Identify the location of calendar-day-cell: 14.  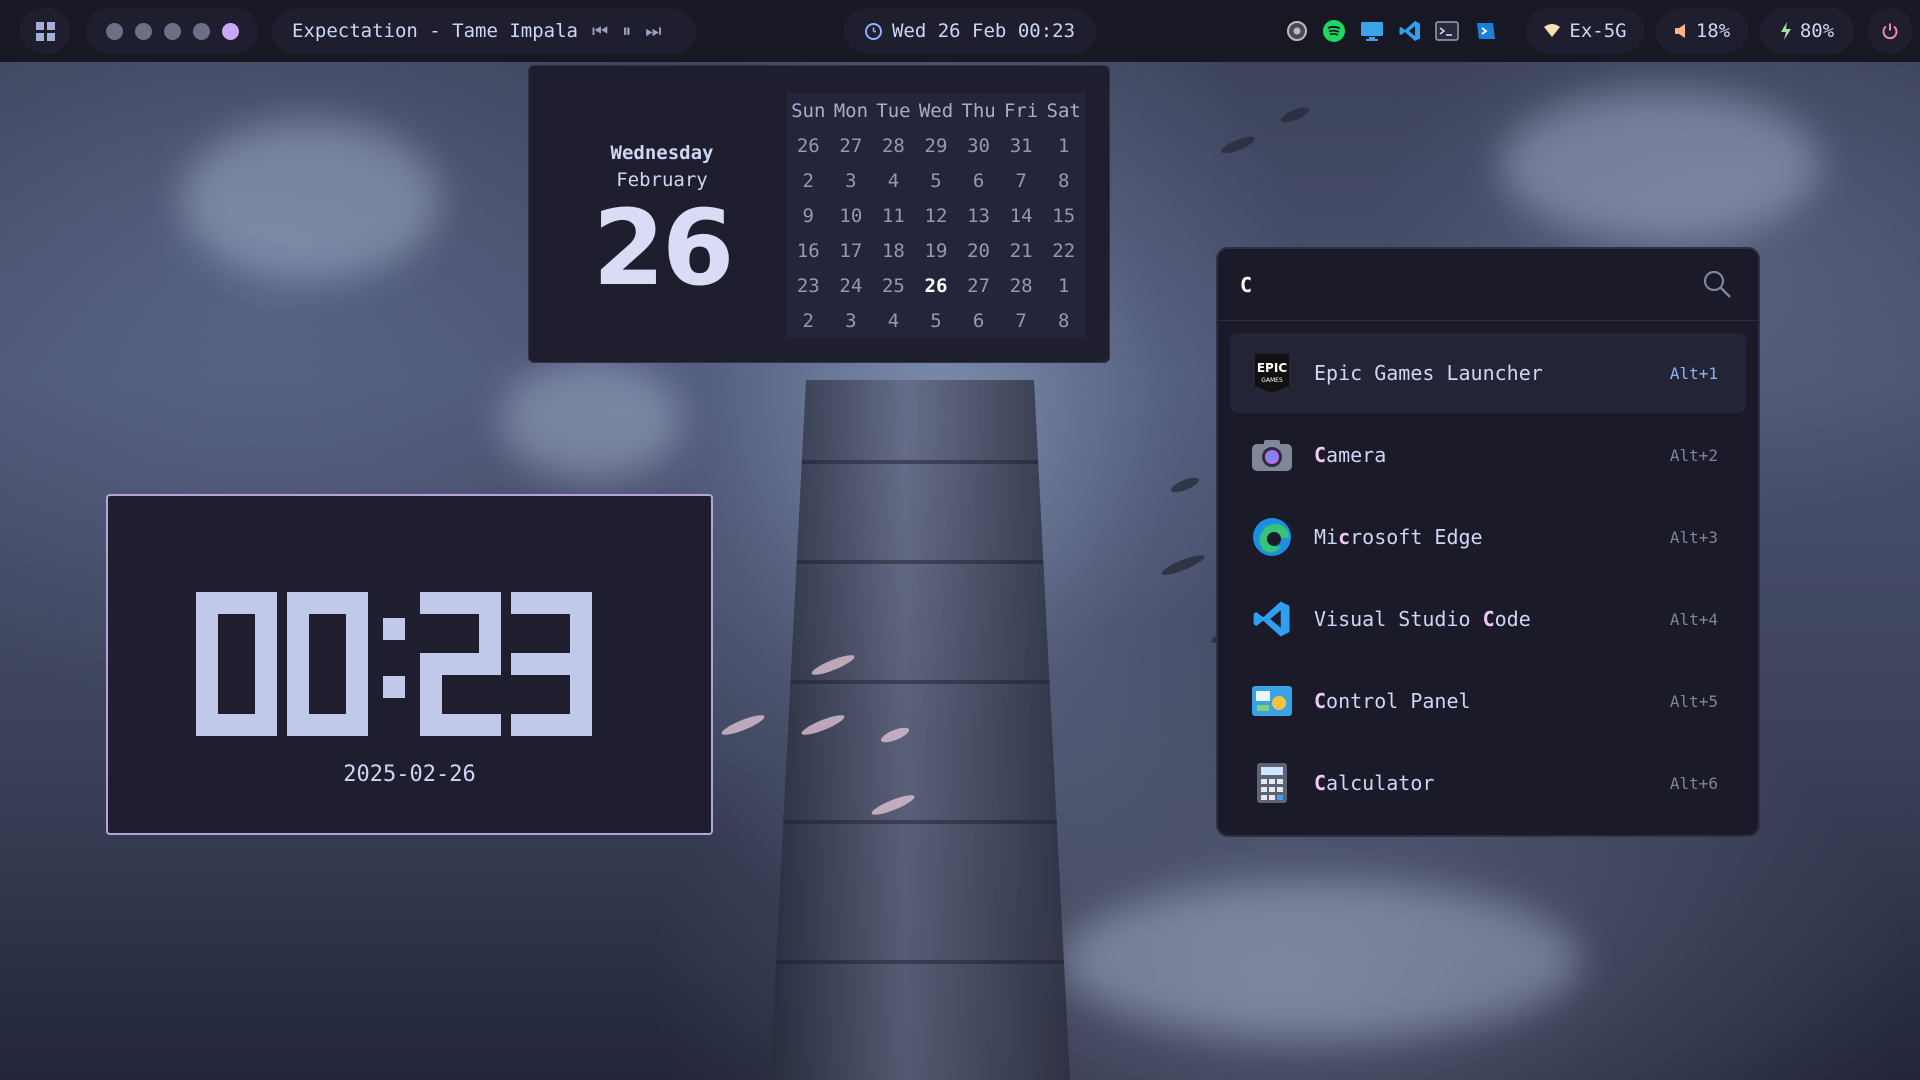
(1021, 215).